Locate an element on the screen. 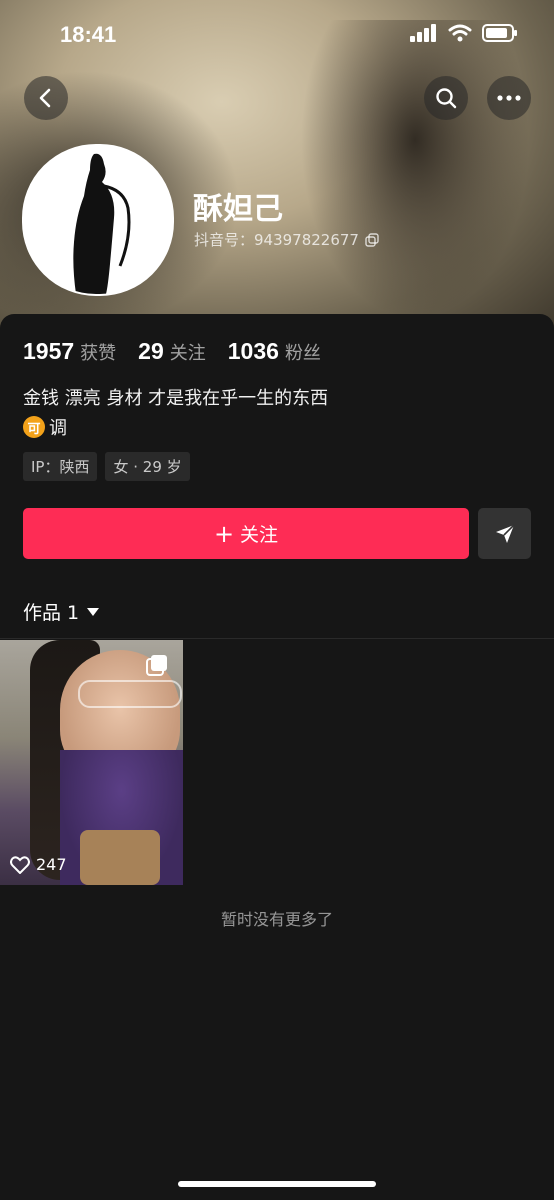 The height and width of the screenshot is (1200, 554). wifi-icon is located at coordinates (460, 33).